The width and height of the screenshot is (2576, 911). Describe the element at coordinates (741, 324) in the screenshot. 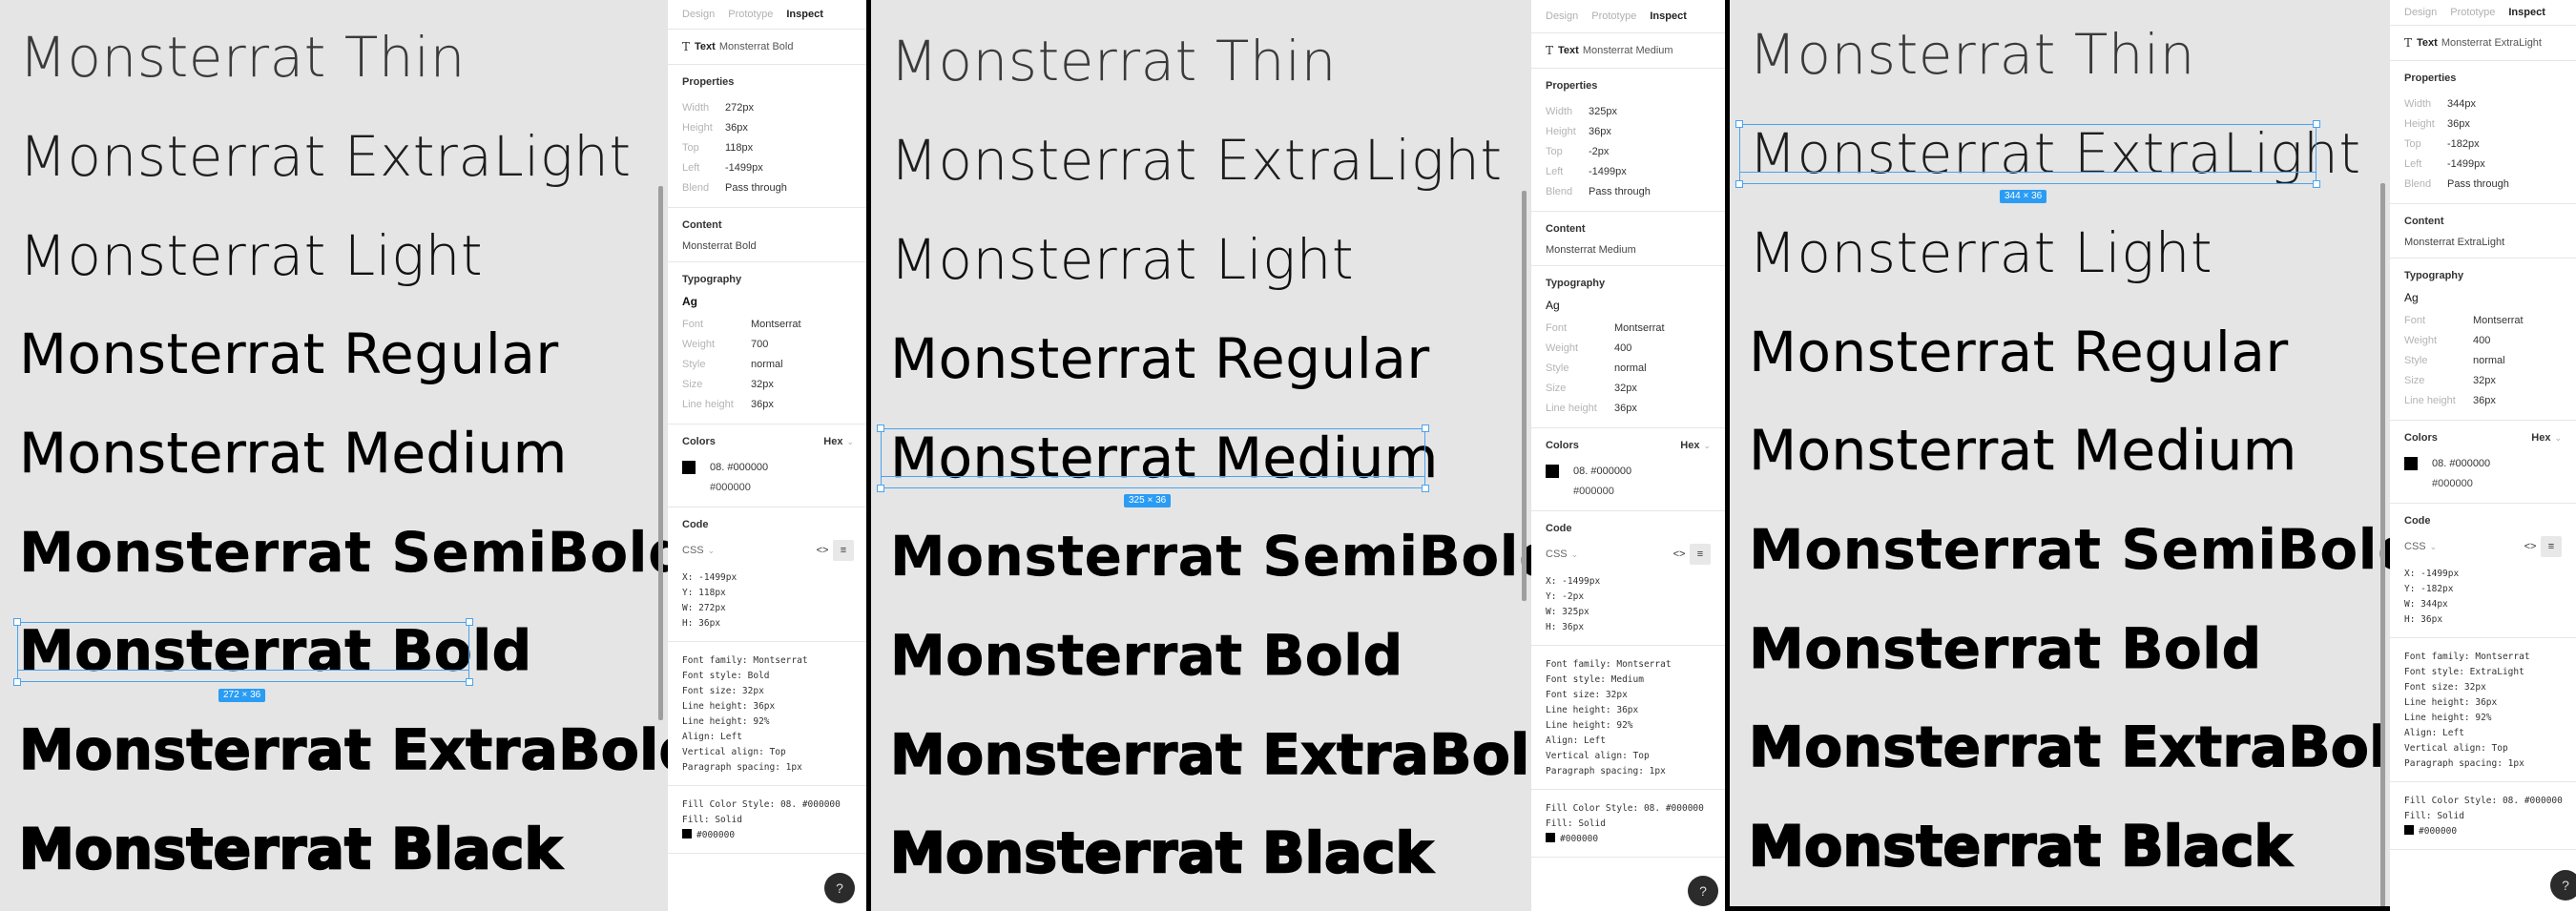

I see `typography-row: Font Montserrat` at that location.